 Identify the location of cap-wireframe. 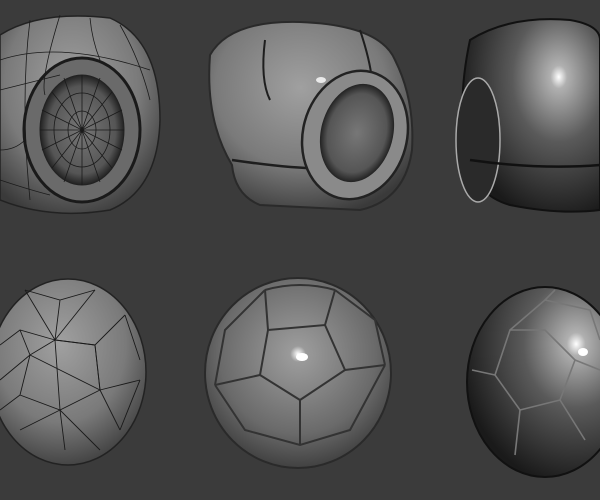
(80, 114).